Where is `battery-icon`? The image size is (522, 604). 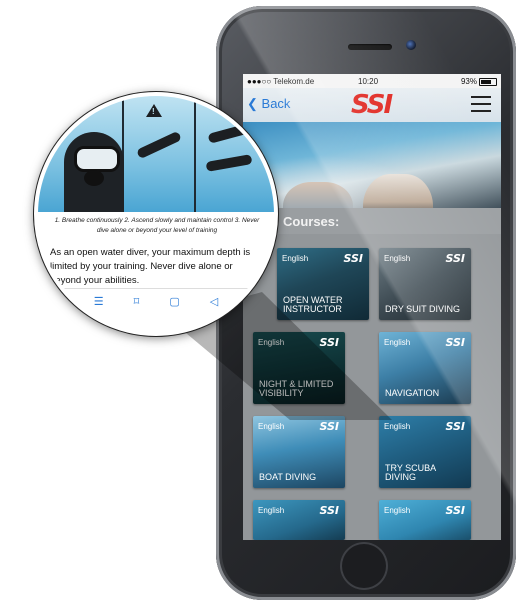 battery-icon is located at coordinates (488, 82).